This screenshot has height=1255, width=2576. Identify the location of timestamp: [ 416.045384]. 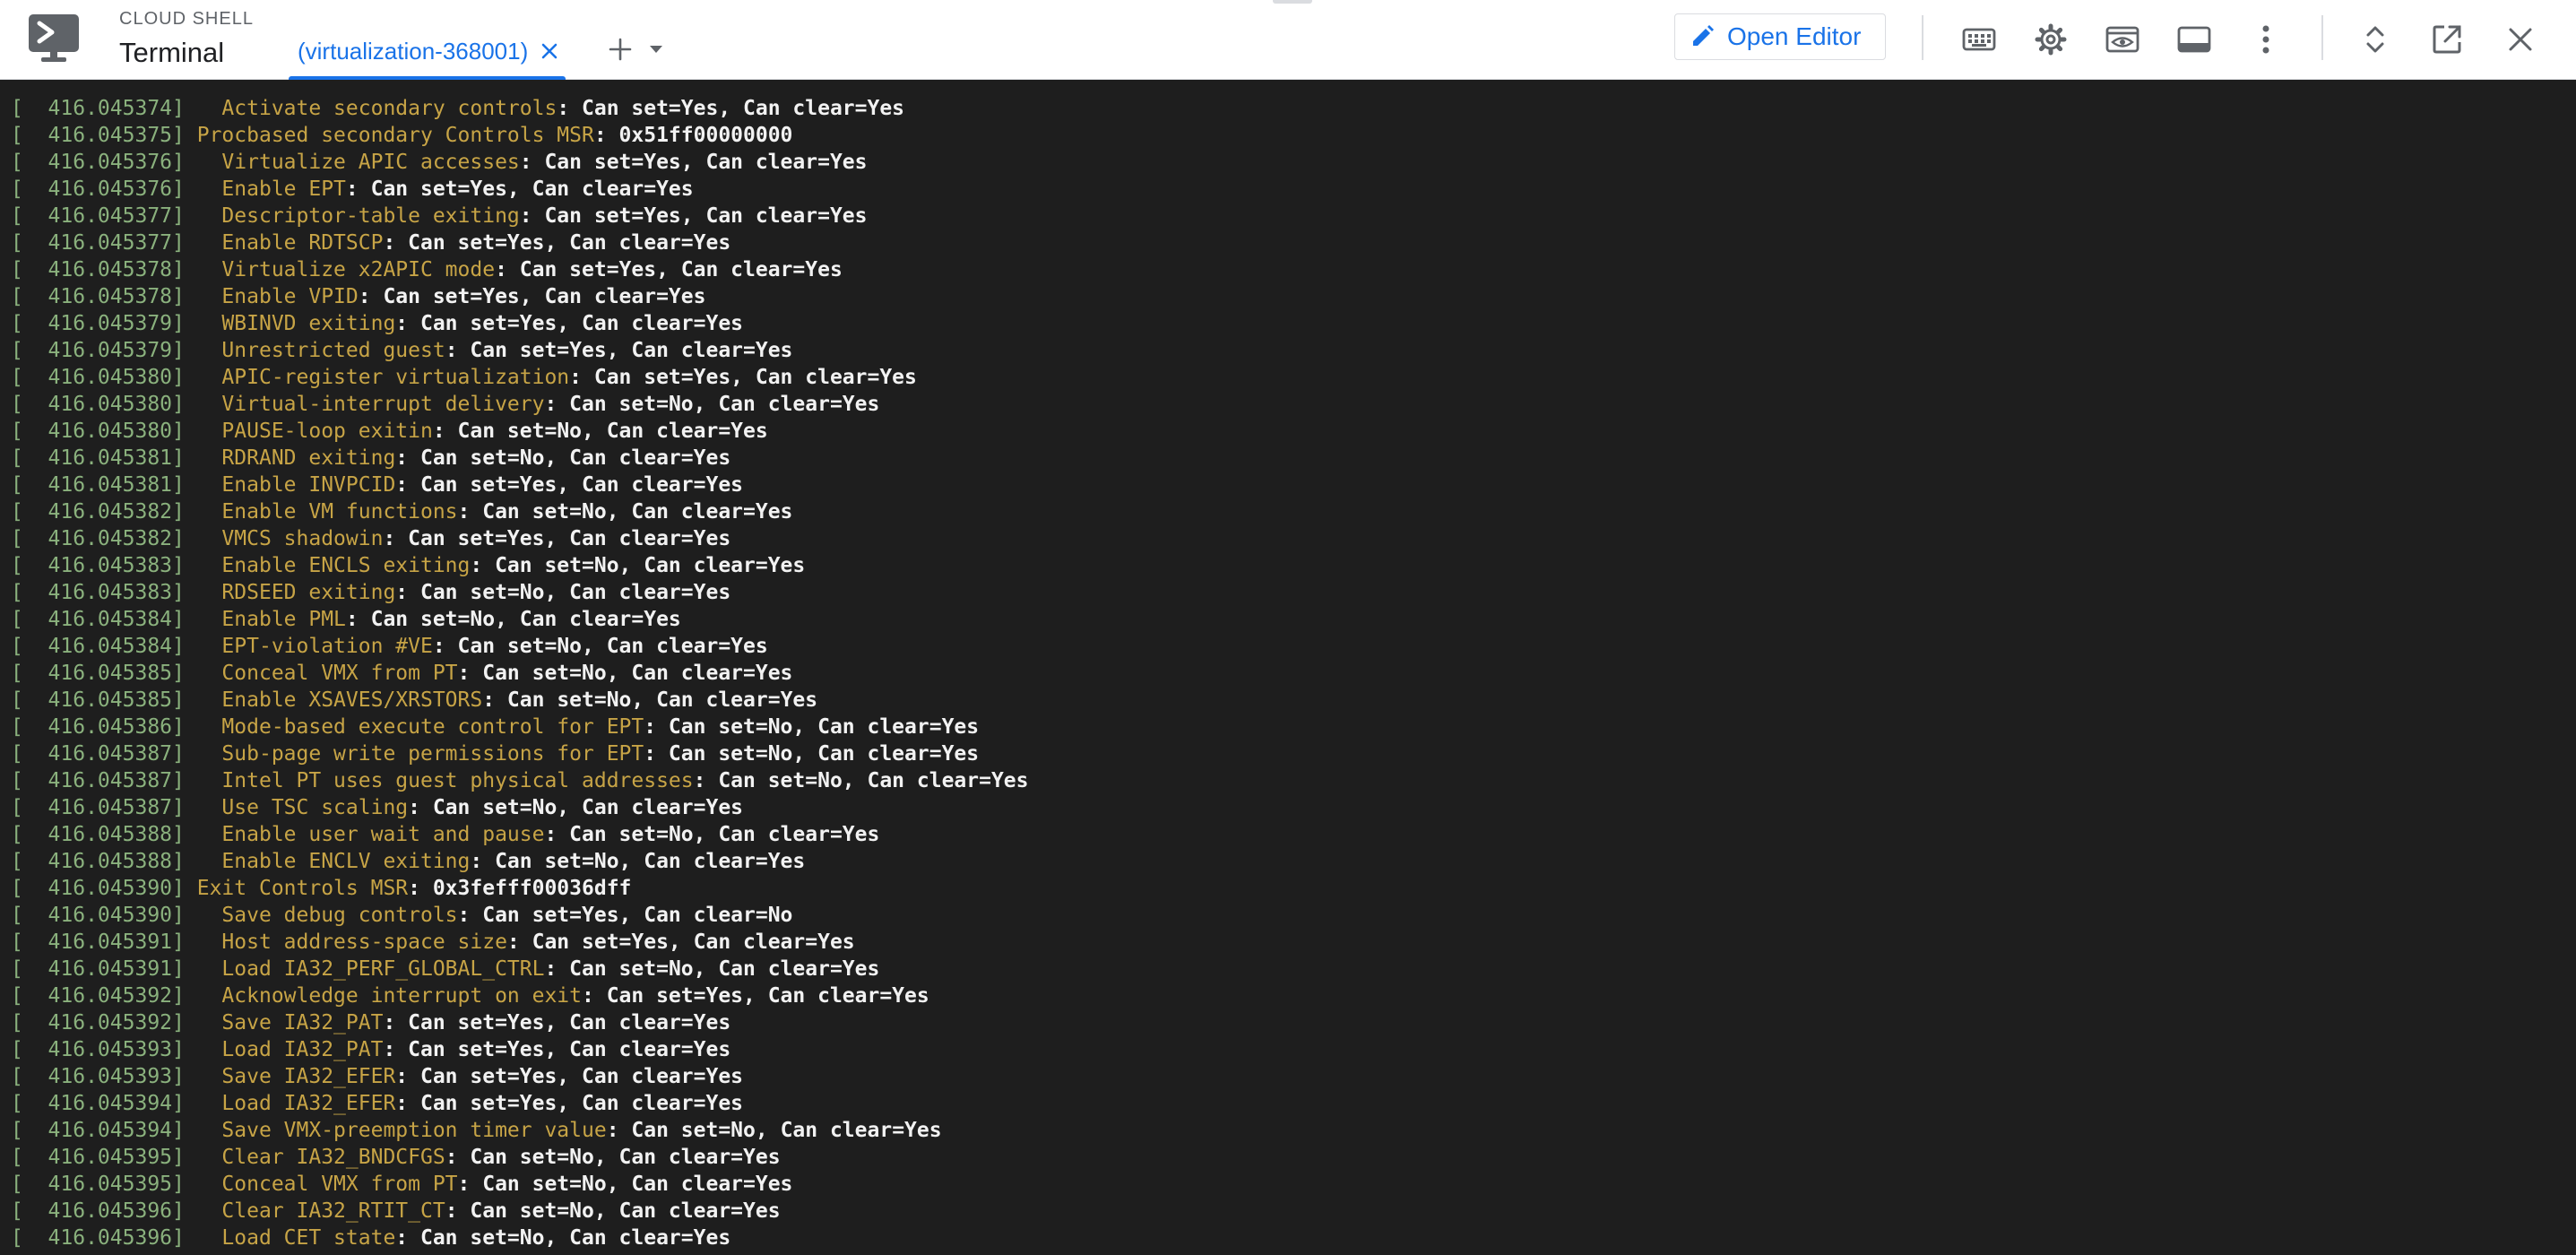
(98, 646).